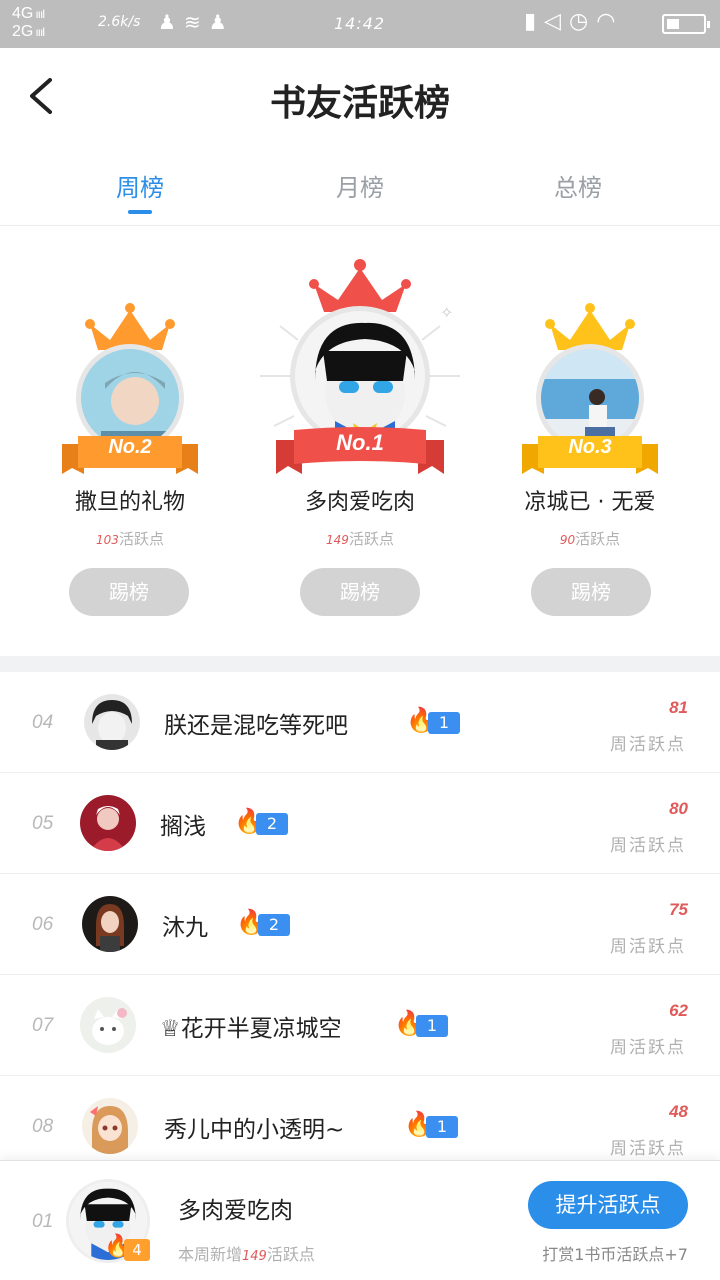 Image resolution: width=720 pixels, height=1280 pixels. I want to click on podium-name: 撒旦的礼物, so click(129, 502).